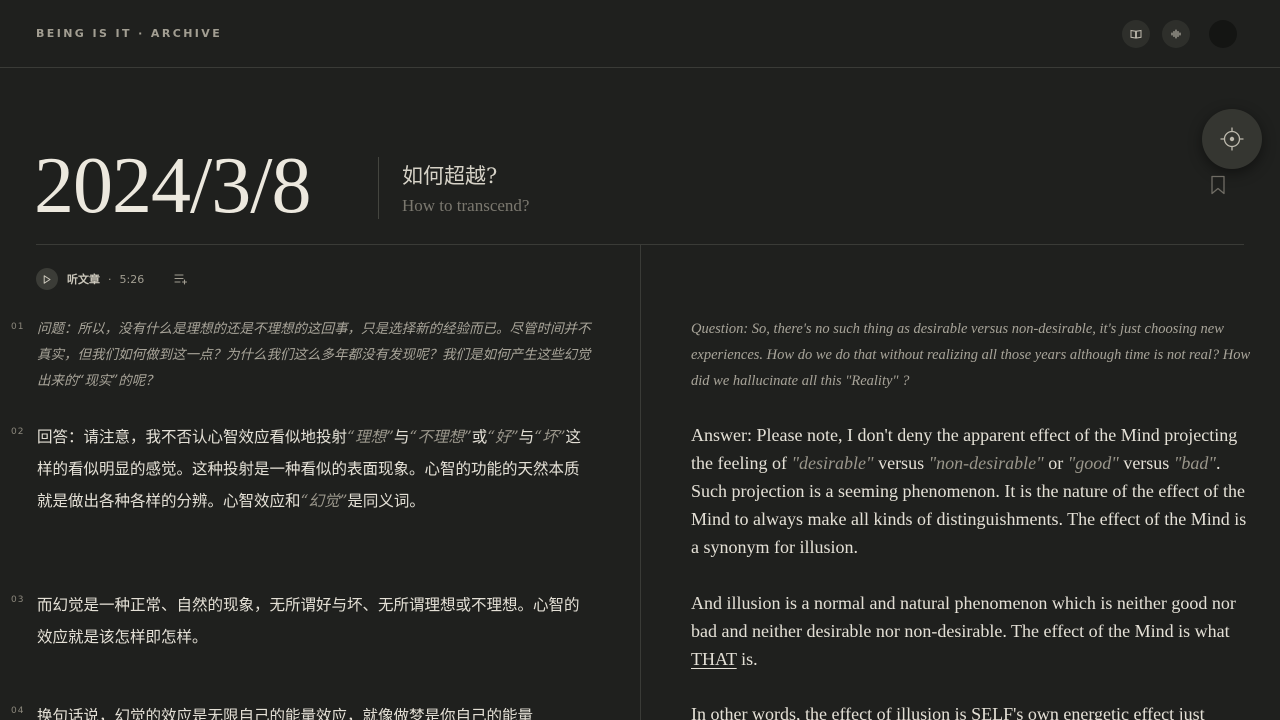 This screenshot has width=1280, height=720. Describe the element at coordinates (324, 501) in the screenshot. I see `quoted-term: “幻觉”` at that location.